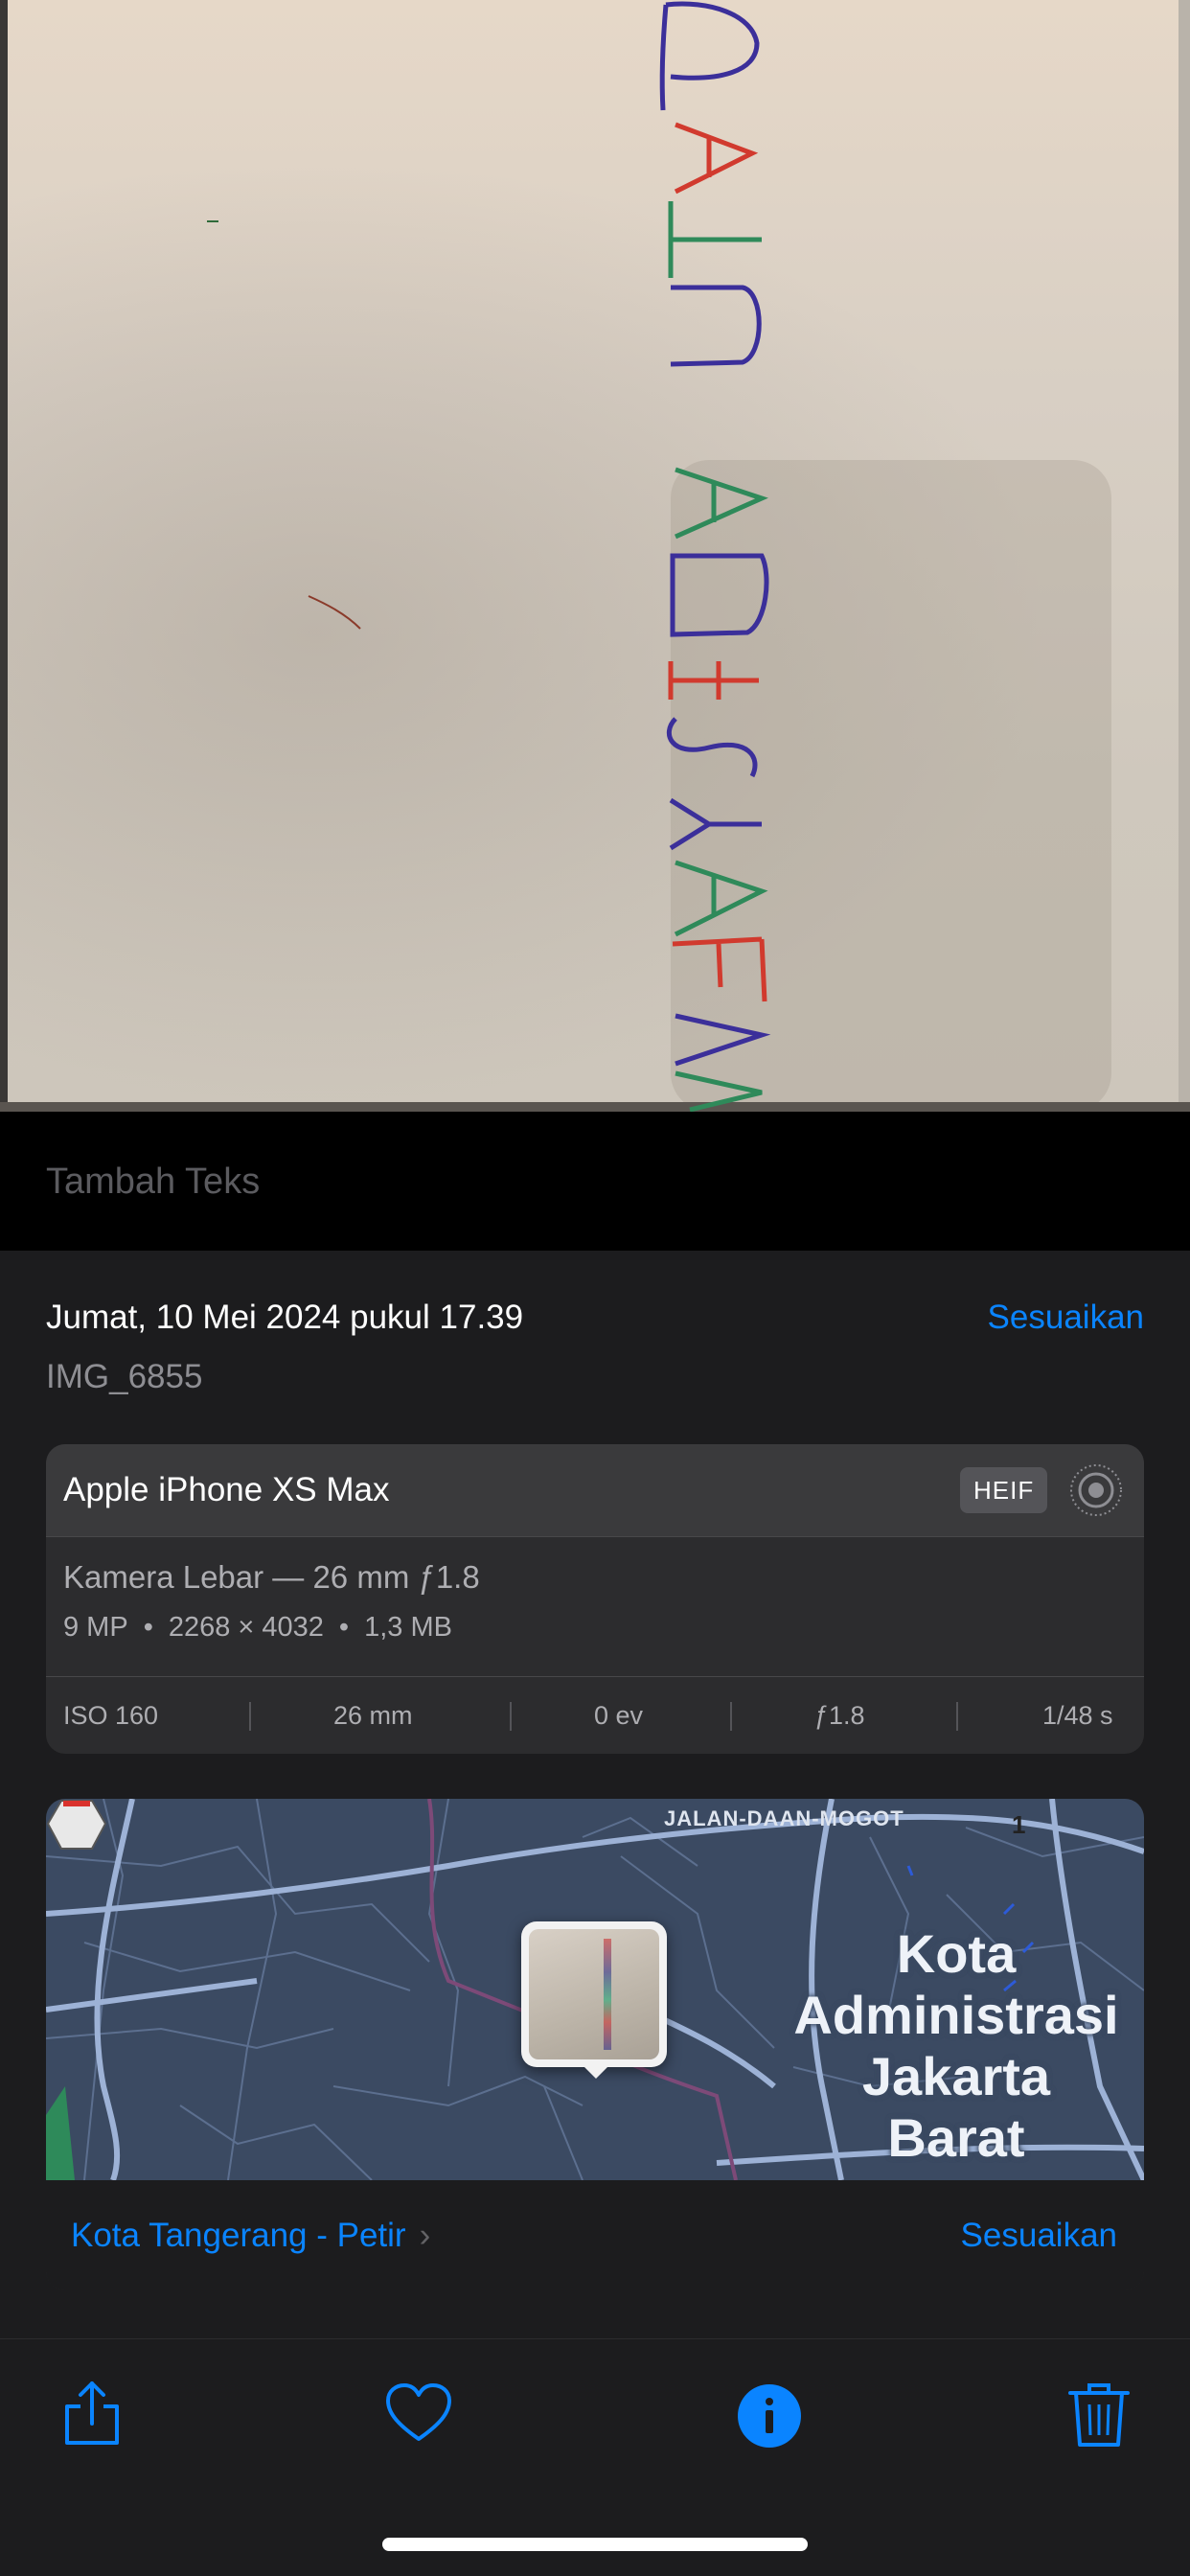 This screenshot has height=2576, width=1190. Describe the element at coordinates (840, 1715) in the screenshot. I see `exif-aperture: ƒ1.8` at that location.